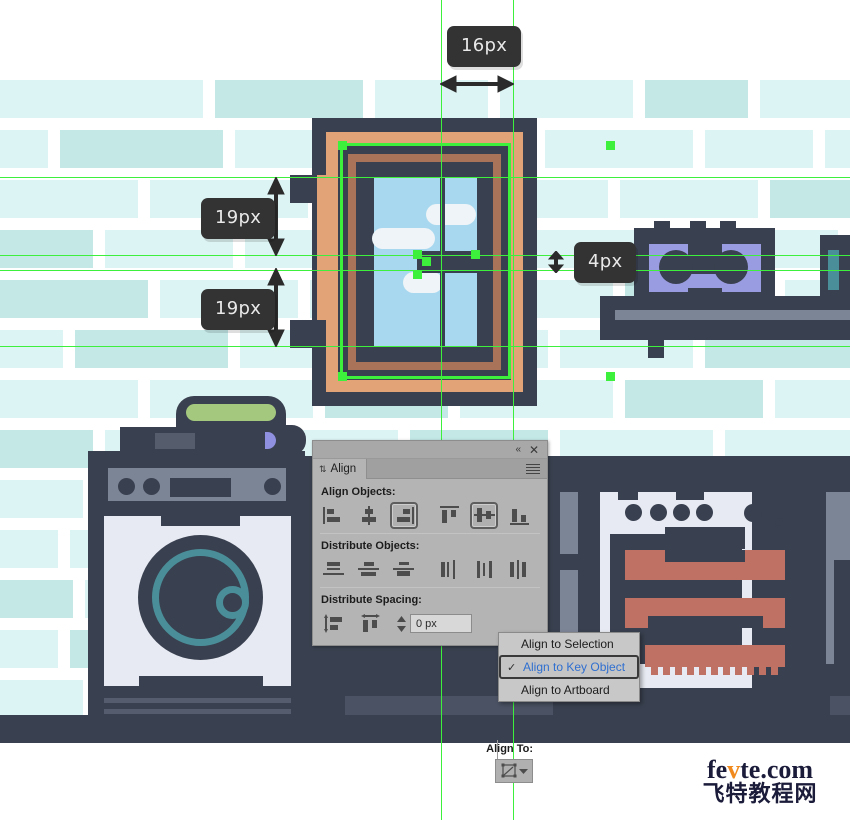 This screenshot has width=850, height=820. What do you see at coordinates (518, 450) in the screenshot?
I see `collapse-icon: «` at bounding box center [518, 450].